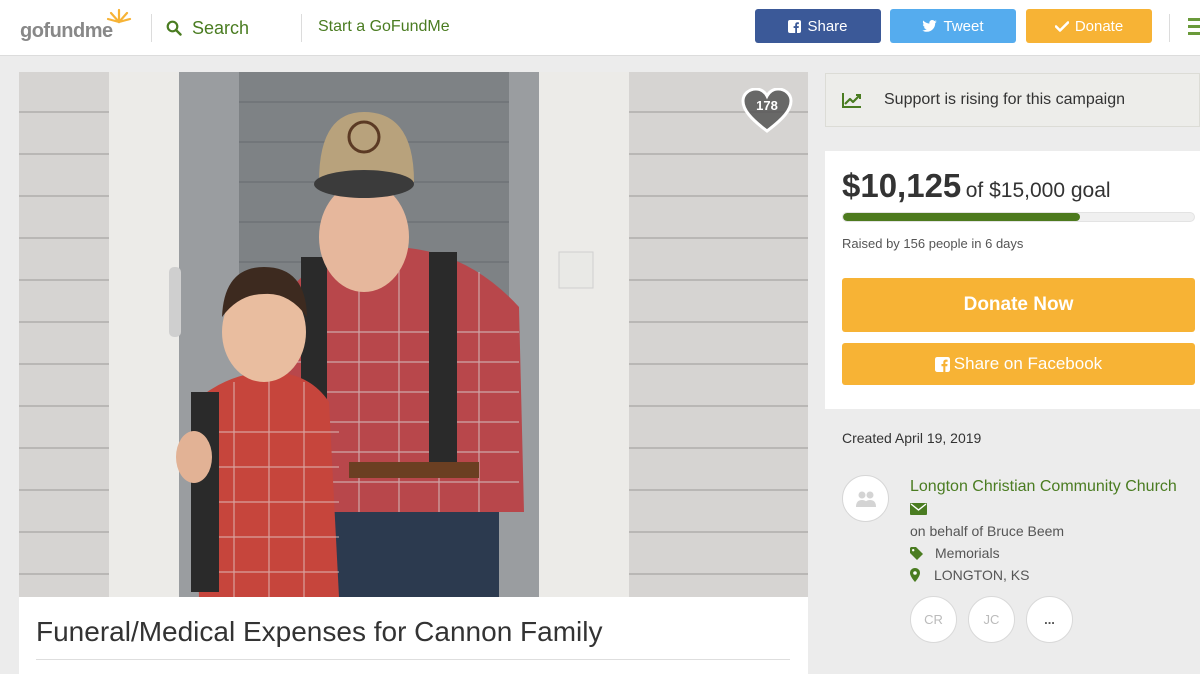  I want to click on beneficiary-text: on behalf of Bruce Beem, so click(987, 531).